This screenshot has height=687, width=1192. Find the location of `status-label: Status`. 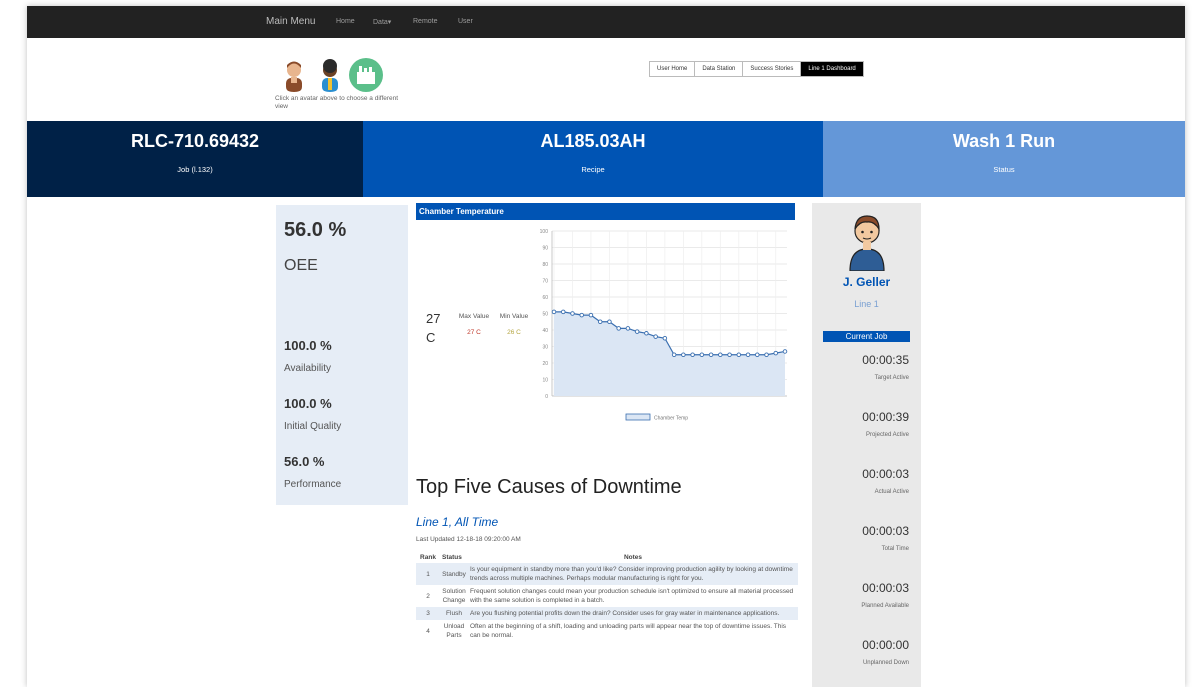

status-label: Status is located at coordinates (1004, 169).